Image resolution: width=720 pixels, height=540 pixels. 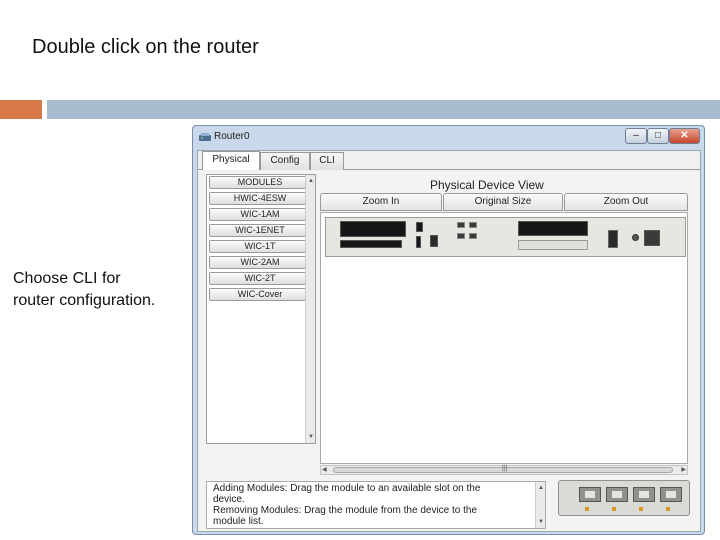 I want to click on canvas-horizontal-scrollbar: ◀ ||| ▶, so click(x=504, y=470).